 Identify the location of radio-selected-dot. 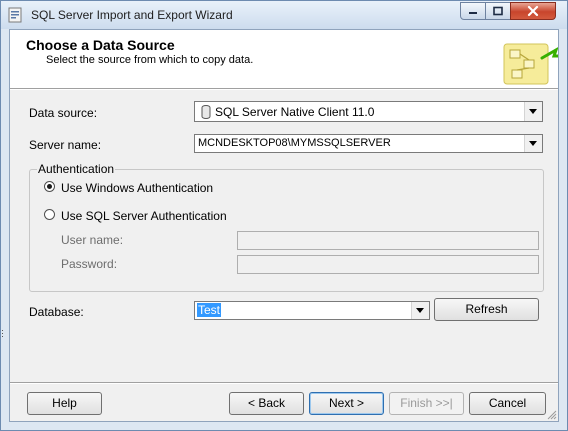
(49, 186).